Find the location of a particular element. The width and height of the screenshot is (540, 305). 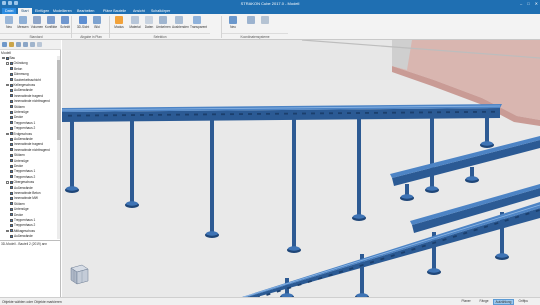

tree-item: Bau is located at coordinates (8, 58).